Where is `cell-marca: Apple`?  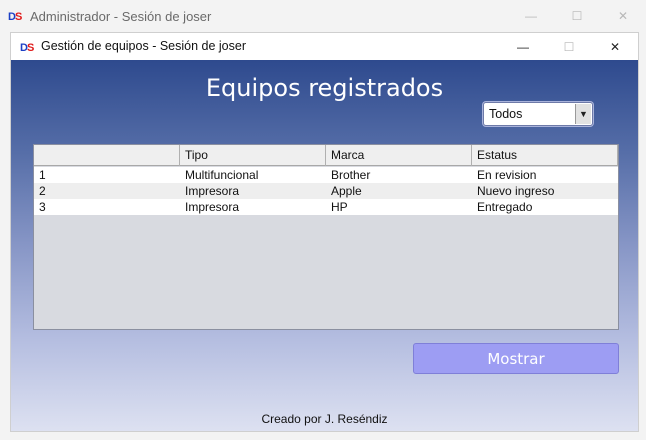
cell-marca: Apple is located at coordinates (346, 191).